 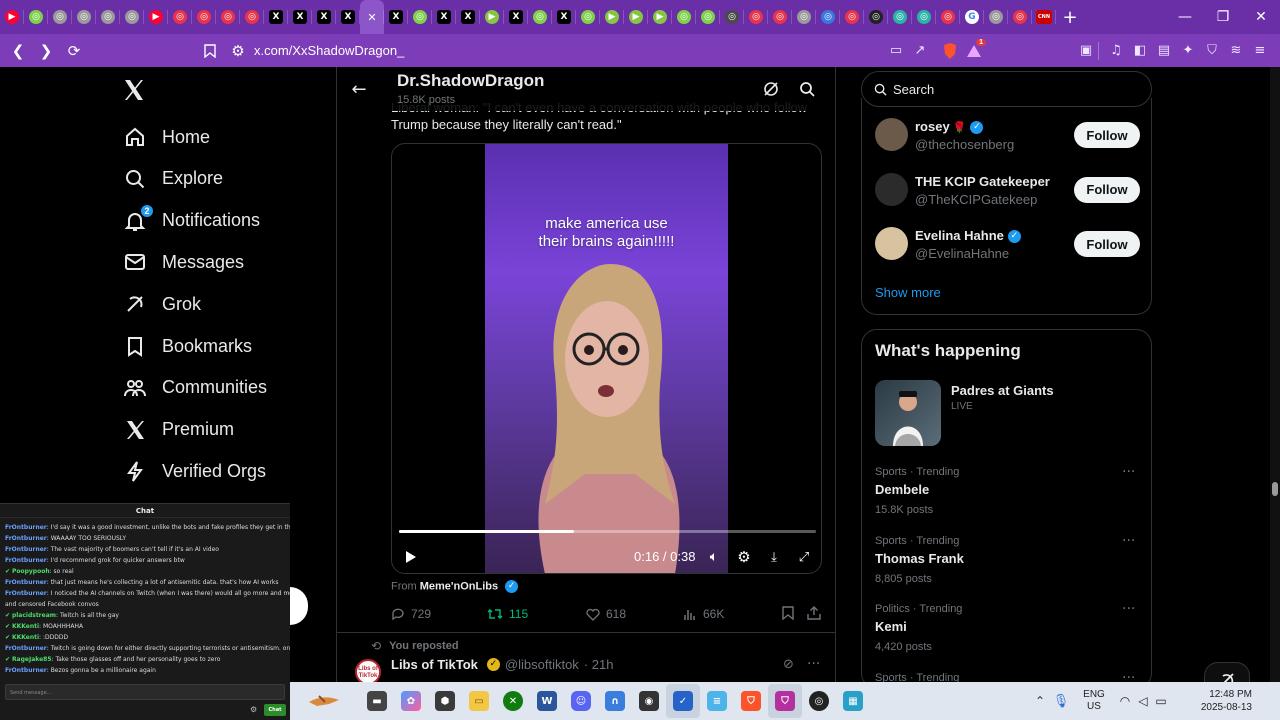 I want to click on word-icon: W, so click(x=547, y=701).